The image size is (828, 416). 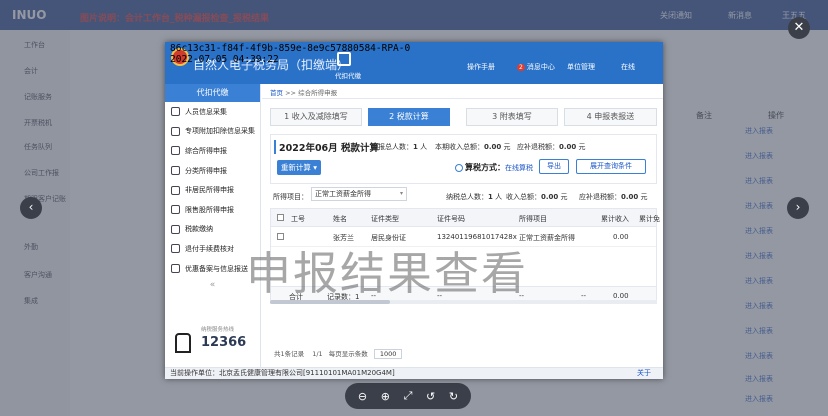 I want to click on hotline-number: 12366, so click(x=224, y=342).